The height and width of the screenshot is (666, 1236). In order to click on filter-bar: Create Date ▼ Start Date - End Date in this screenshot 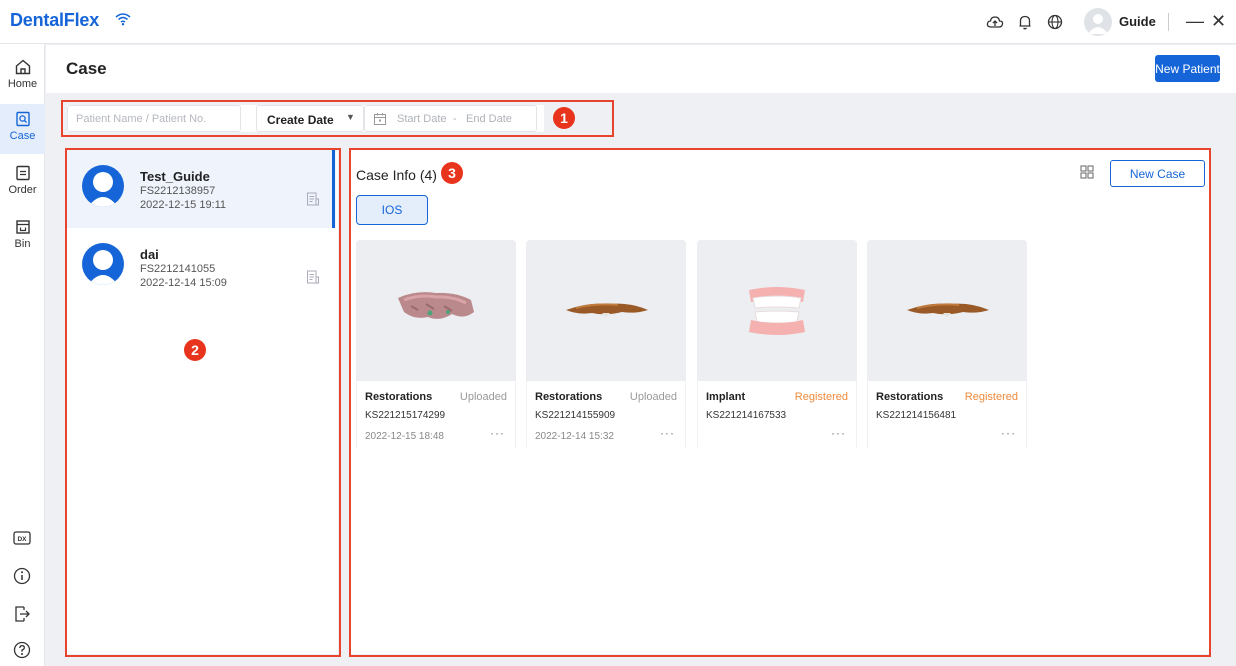, I will do `click(305, 118)`.